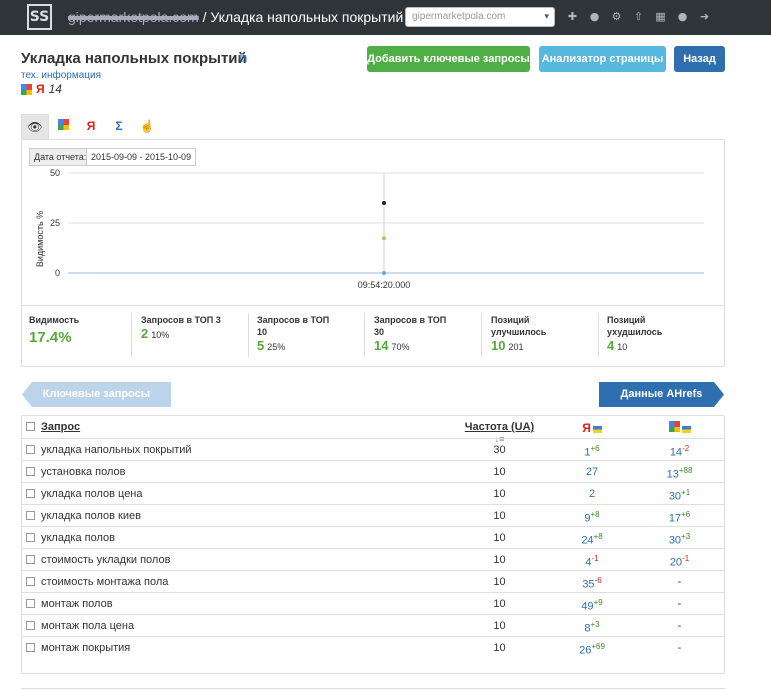  I want to click on page-analyzer-button: Анализатор страницы, so click(602, 59).